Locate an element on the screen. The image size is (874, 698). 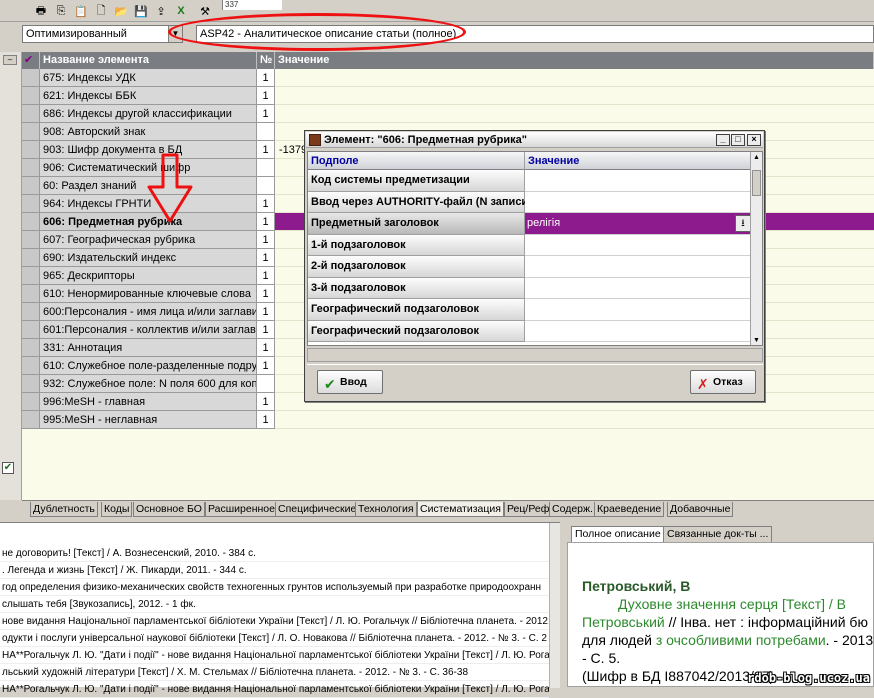
collapse-button: – is located at coordinates (10, 60).